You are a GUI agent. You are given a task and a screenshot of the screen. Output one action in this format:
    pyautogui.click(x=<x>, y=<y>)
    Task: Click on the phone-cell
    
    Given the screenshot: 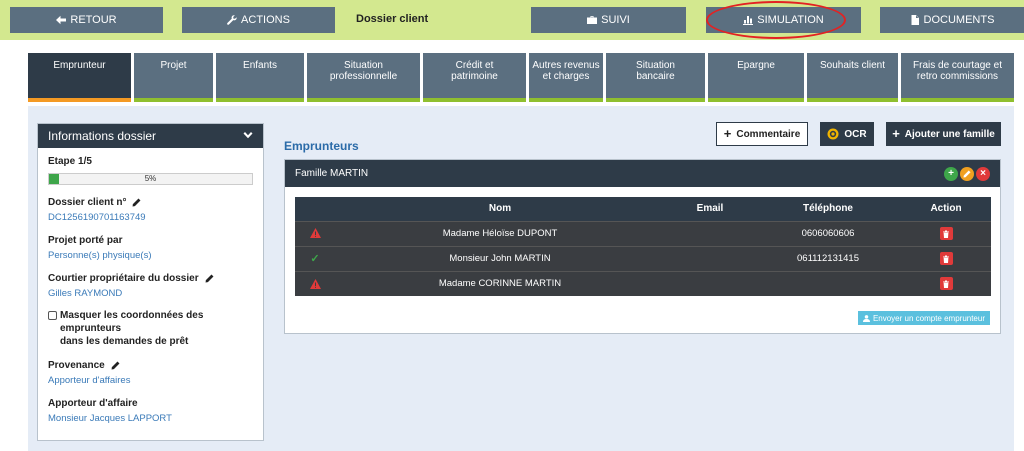 What is the action you would take?
    pyautogui.click(x=828, y=283)
    